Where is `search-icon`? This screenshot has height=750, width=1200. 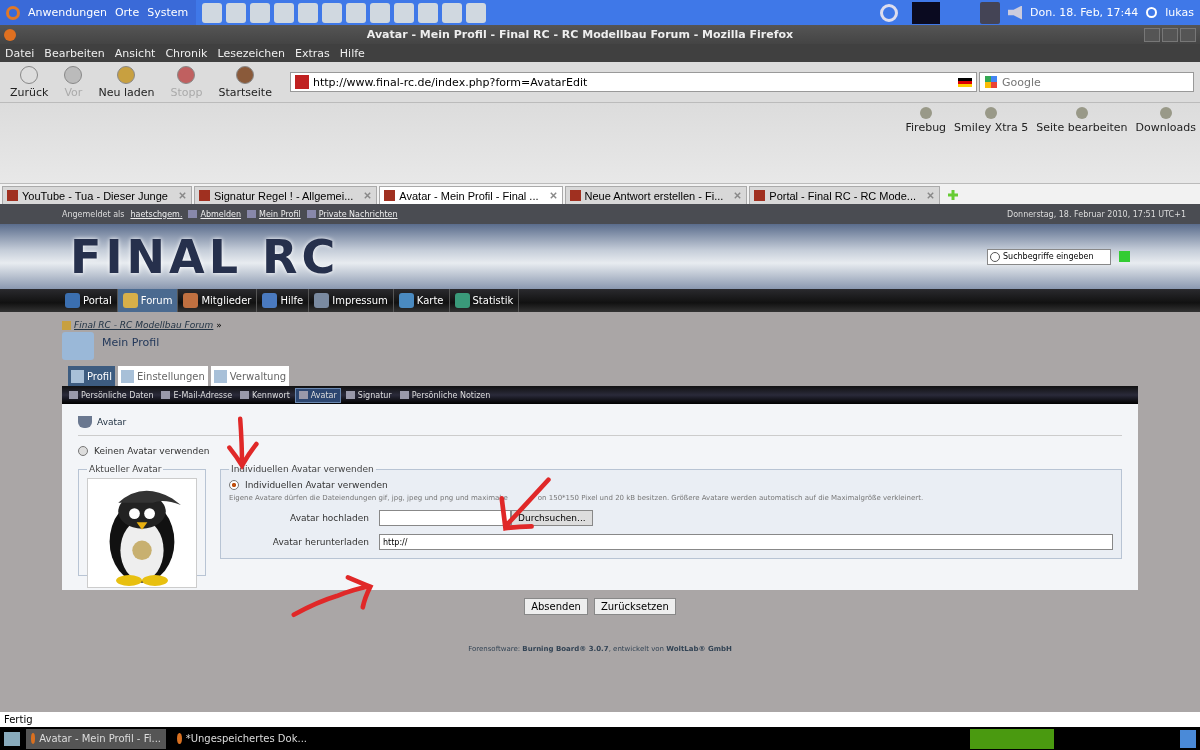 search-icon is located at coordinates (889, 12).